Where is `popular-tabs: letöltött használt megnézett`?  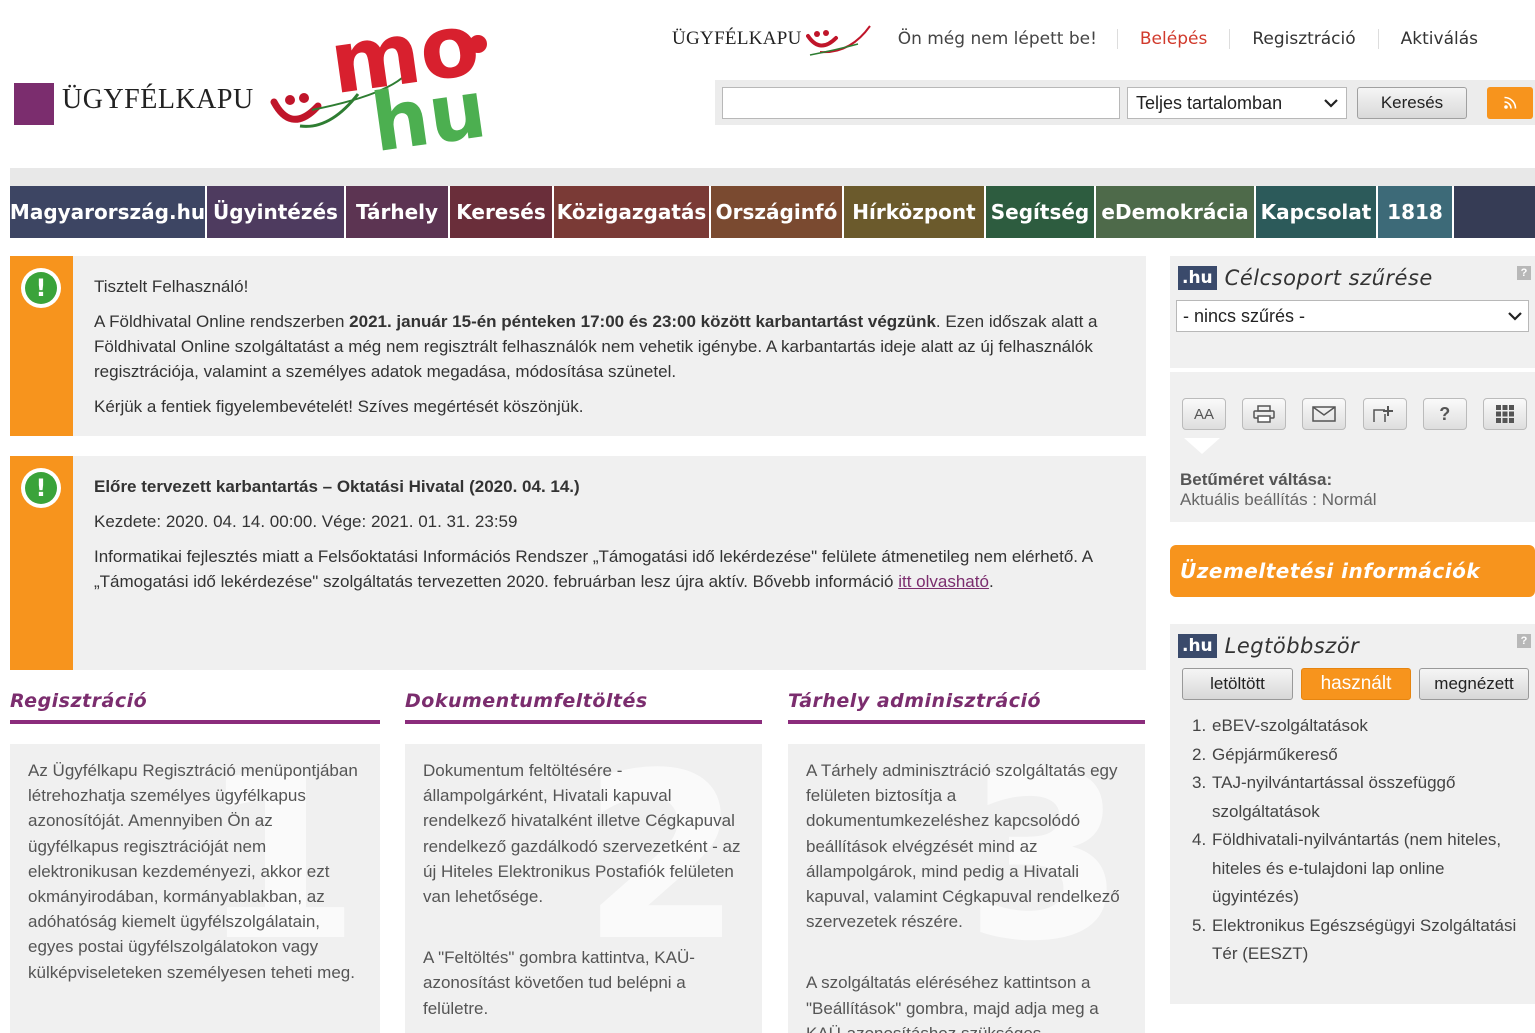 popular-tabs: letöltött használt megnézett is located at coordinates (1352, 684).